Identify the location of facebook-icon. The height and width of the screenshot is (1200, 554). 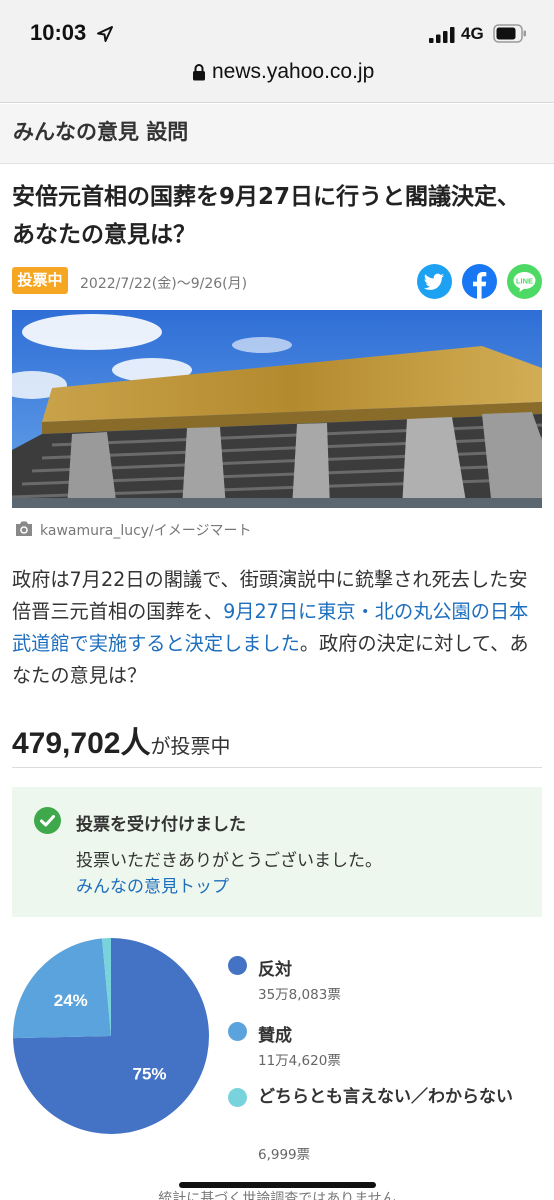
(479, 281).